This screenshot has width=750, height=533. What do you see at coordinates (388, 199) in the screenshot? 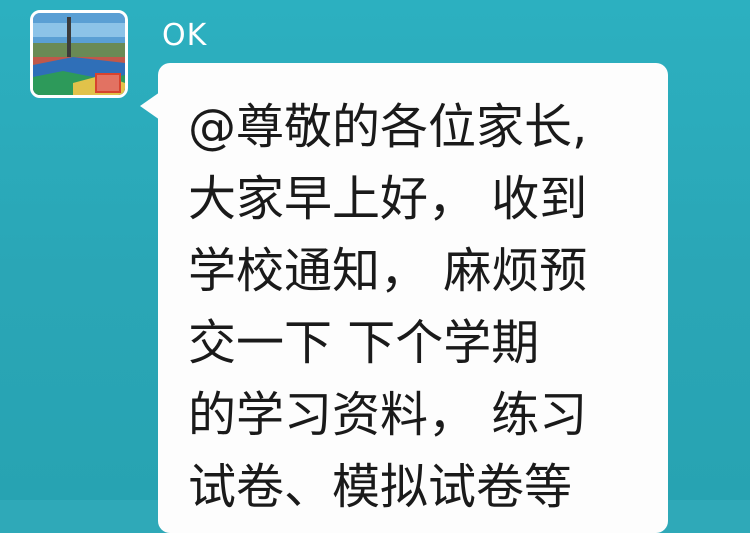
I see `message-line: 大家早上好， 收到` at bounding box center [388, 199].